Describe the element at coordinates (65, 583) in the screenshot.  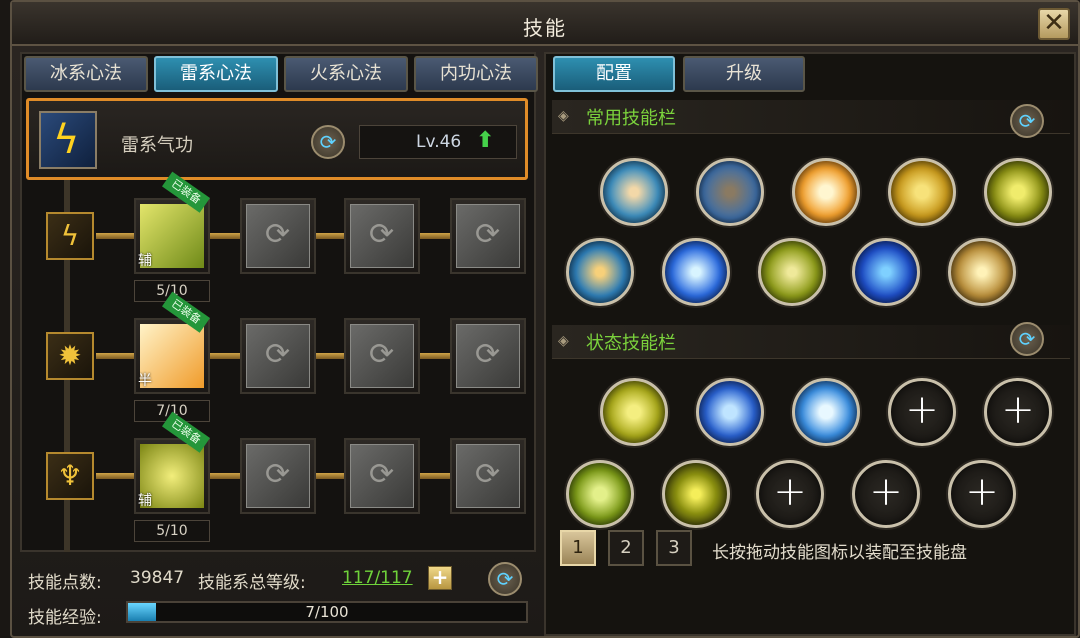
I see `skill-points-label: 技能点数:` at that location.